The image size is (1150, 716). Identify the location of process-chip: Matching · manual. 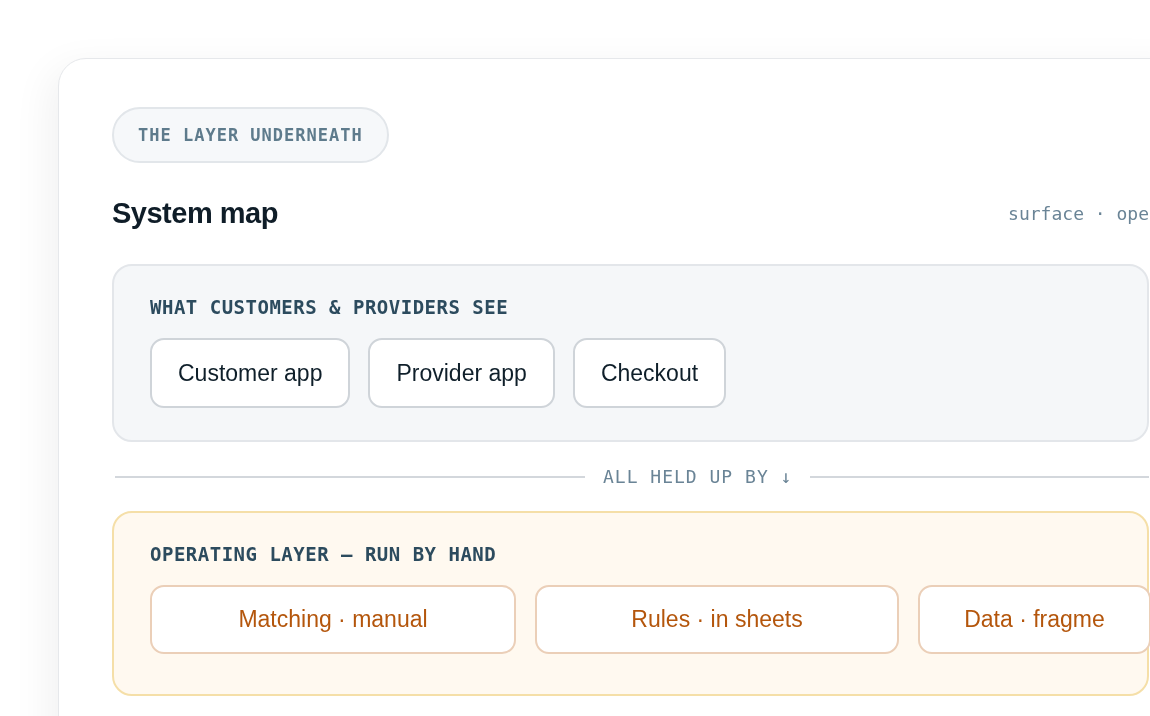
(333, 619).